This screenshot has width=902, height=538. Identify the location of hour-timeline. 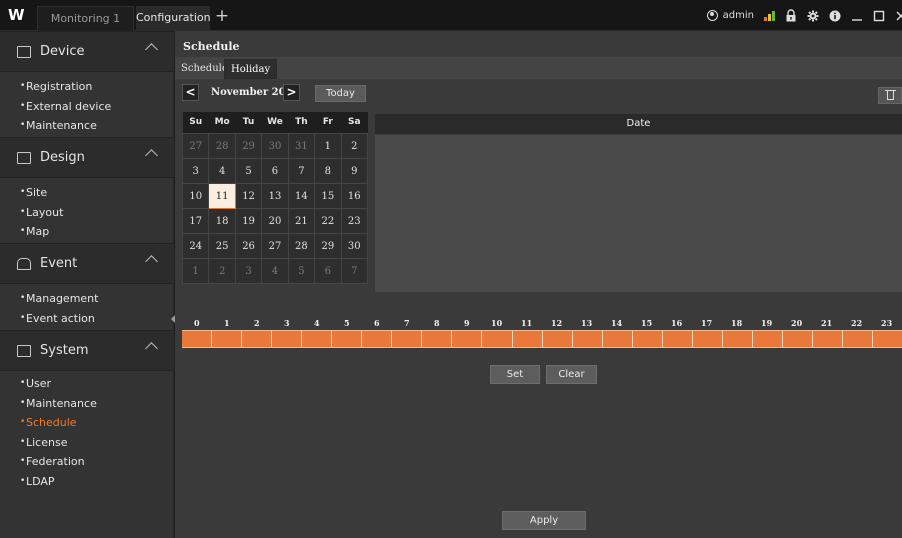
(542, 339).